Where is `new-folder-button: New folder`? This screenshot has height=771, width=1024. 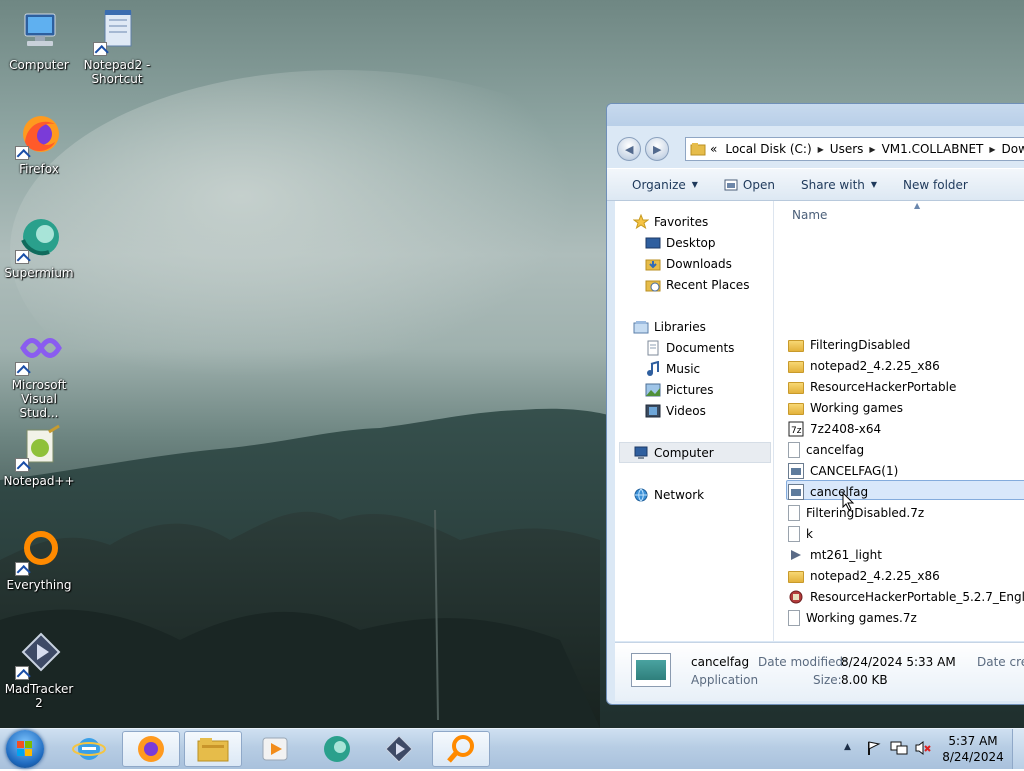 new-folder-button: New folder is located at coordinates (935, 184).